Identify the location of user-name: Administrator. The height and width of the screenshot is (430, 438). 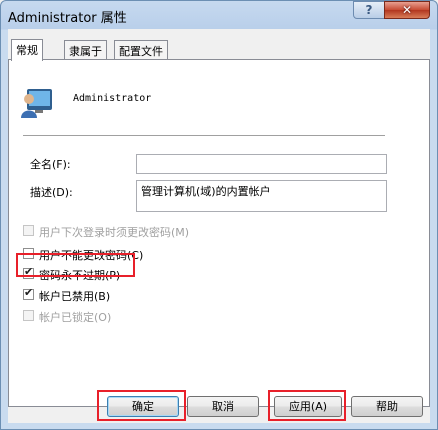
(112, 98).